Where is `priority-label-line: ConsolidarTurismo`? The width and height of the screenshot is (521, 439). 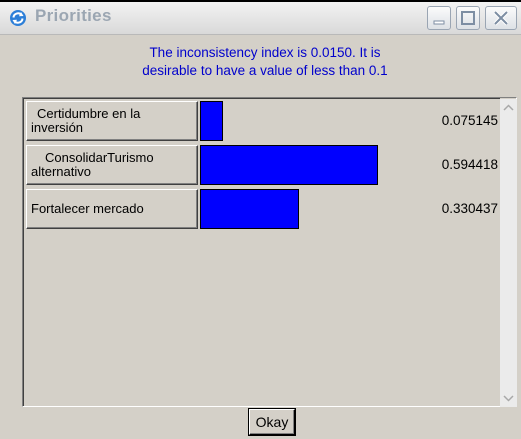
priority-label-line: ConsolidarTurismo is located at coordinates (99, 157).